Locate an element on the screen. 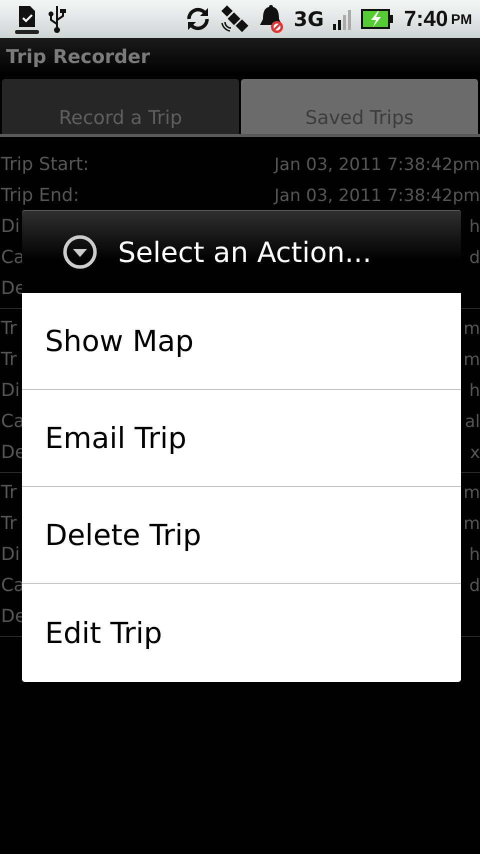 The image size is (480, 854). satellite-icon is located at coordinates (235, 19).